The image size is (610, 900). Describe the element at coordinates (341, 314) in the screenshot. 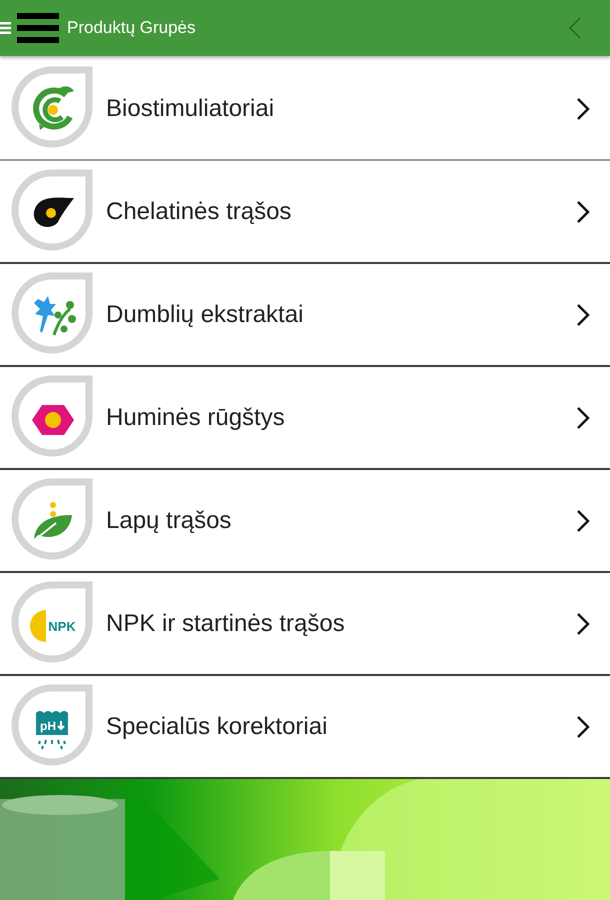

I see `product-group-label: Dumblių ekstraktai` at that location.